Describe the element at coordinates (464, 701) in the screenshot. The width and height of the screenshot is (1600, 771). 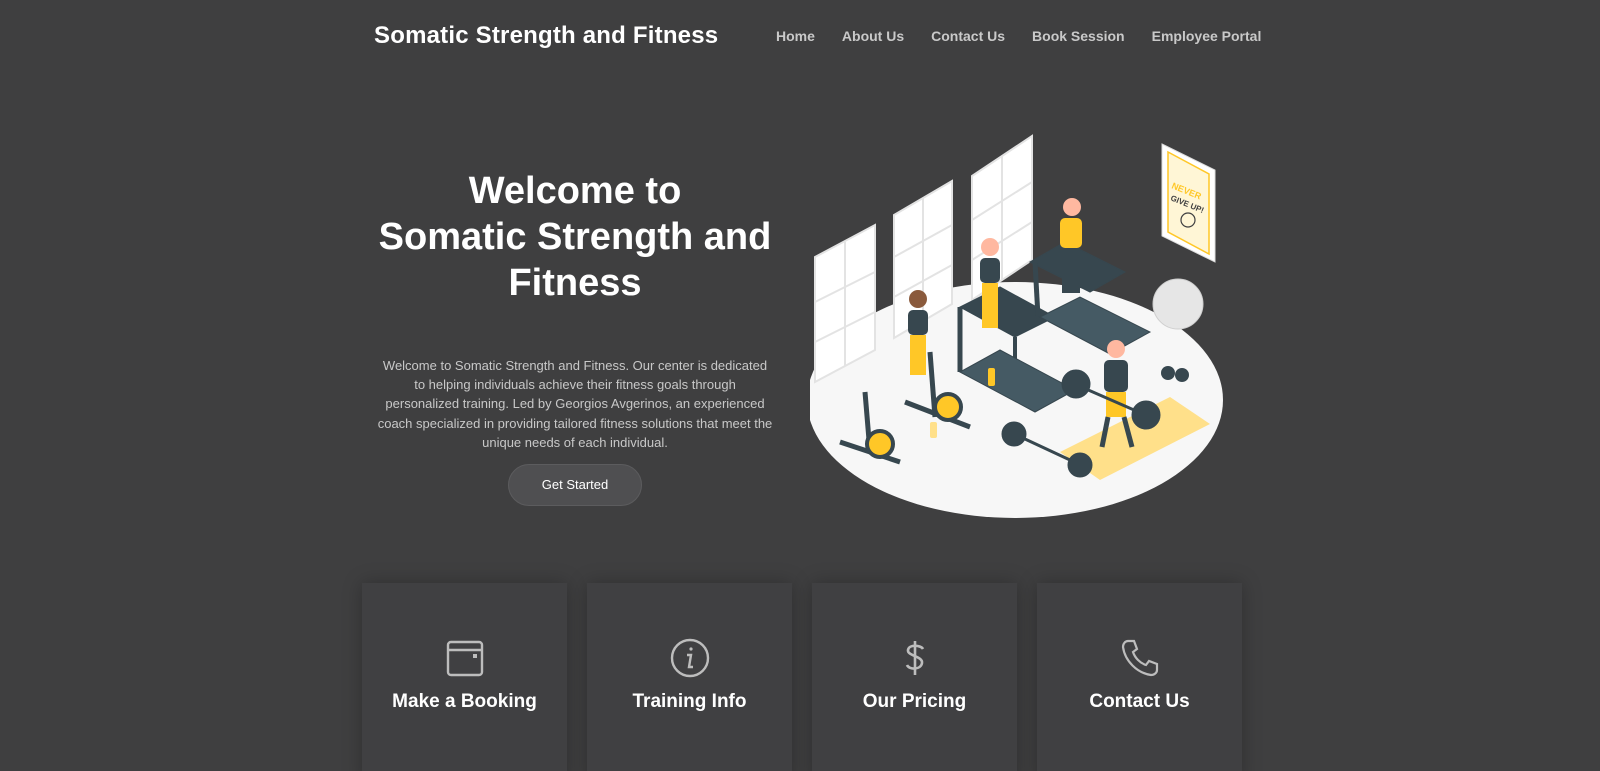
I see `card-label: Make a Booking` at that location.